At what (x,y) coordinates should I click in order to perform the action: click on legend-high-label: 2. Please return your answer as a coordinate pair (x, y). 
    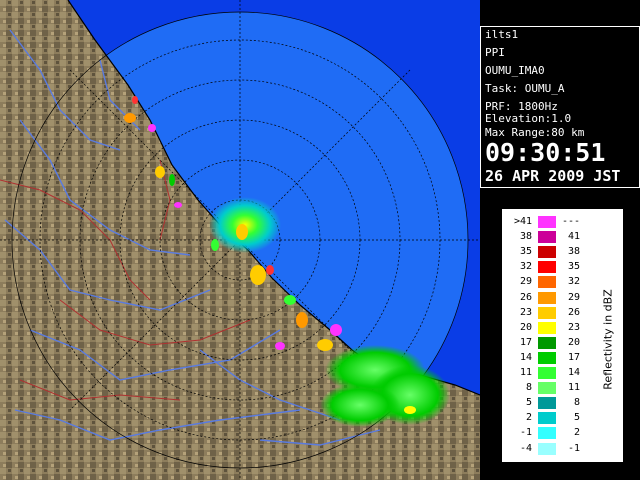
    Looking at the image, I should click on (576, 433).